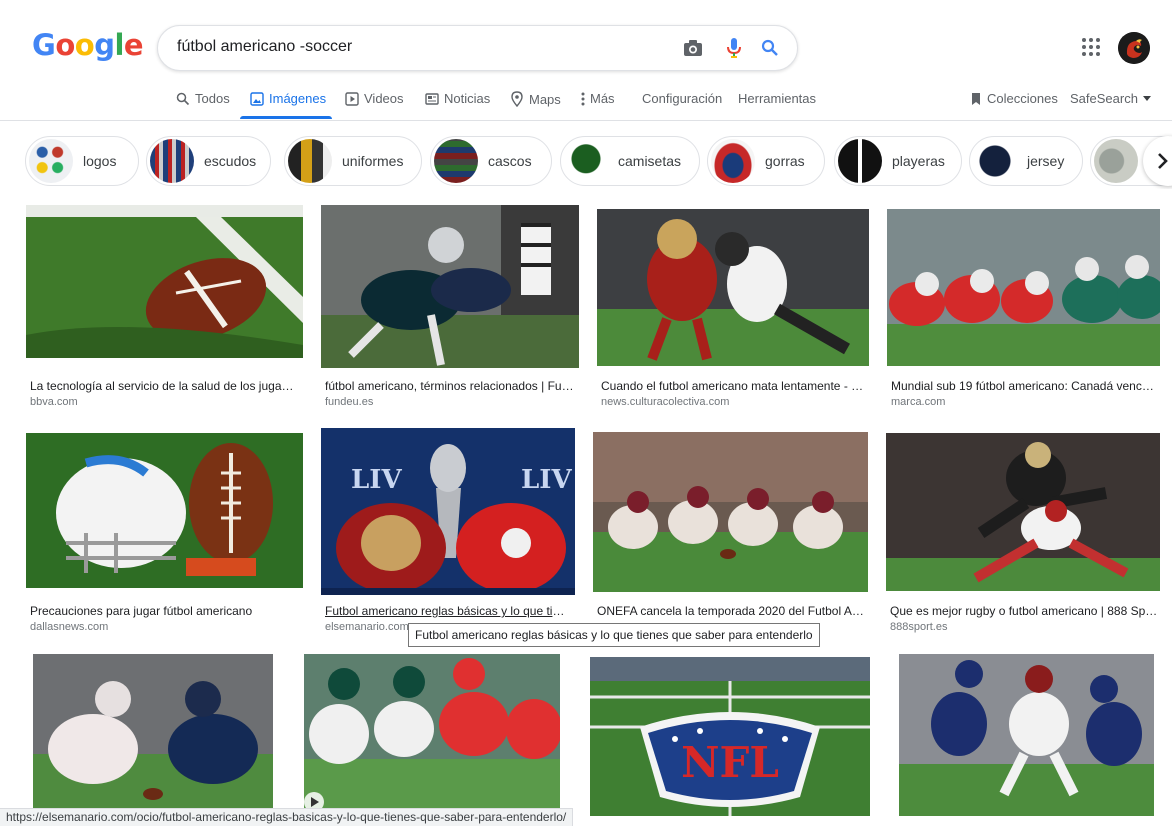  I want to click on tab-imagenes: Imágenes, so click(288, 98).